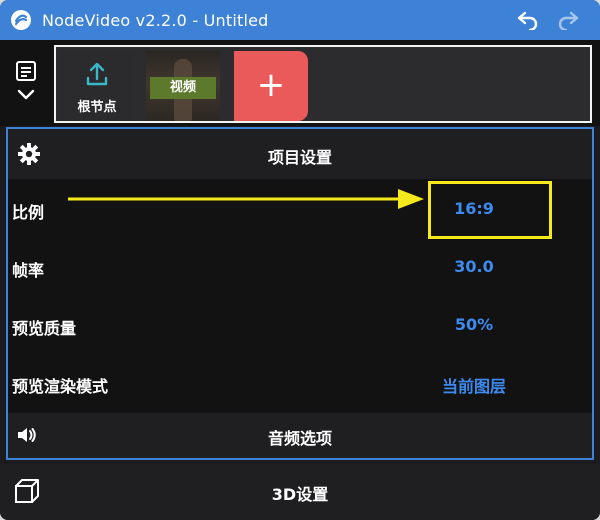  I want to click on setting-row-render-mode: 预览渲染模式 当前图层, so click(300, 384).